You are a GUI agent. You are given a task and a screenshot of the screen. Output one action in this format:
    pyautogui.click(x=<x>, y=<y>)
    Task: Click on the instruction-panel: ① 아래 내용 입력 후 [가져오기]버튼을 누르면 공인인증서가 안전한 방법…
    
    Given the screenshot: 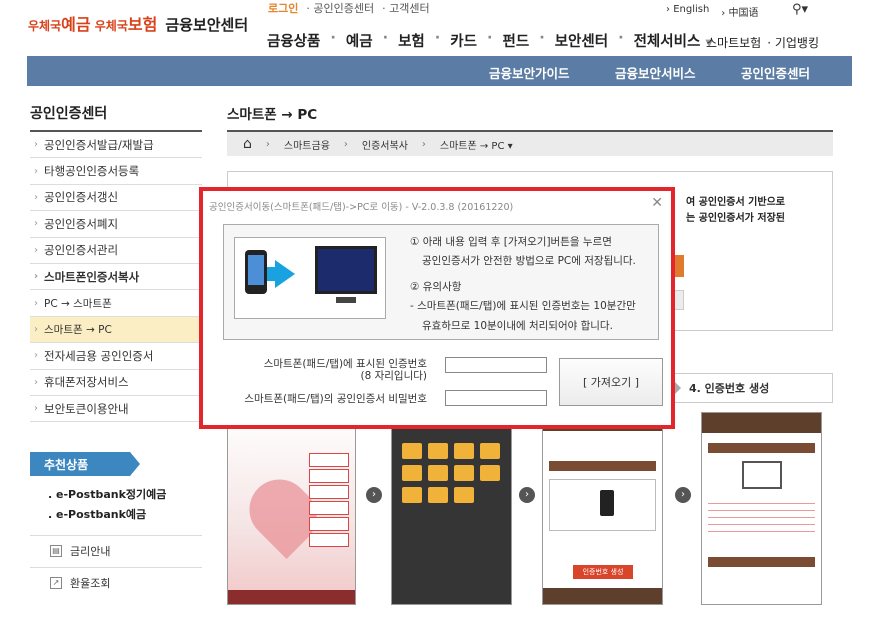 What is the action you would take?
    pyautogui.click(x=441, y=282)
    